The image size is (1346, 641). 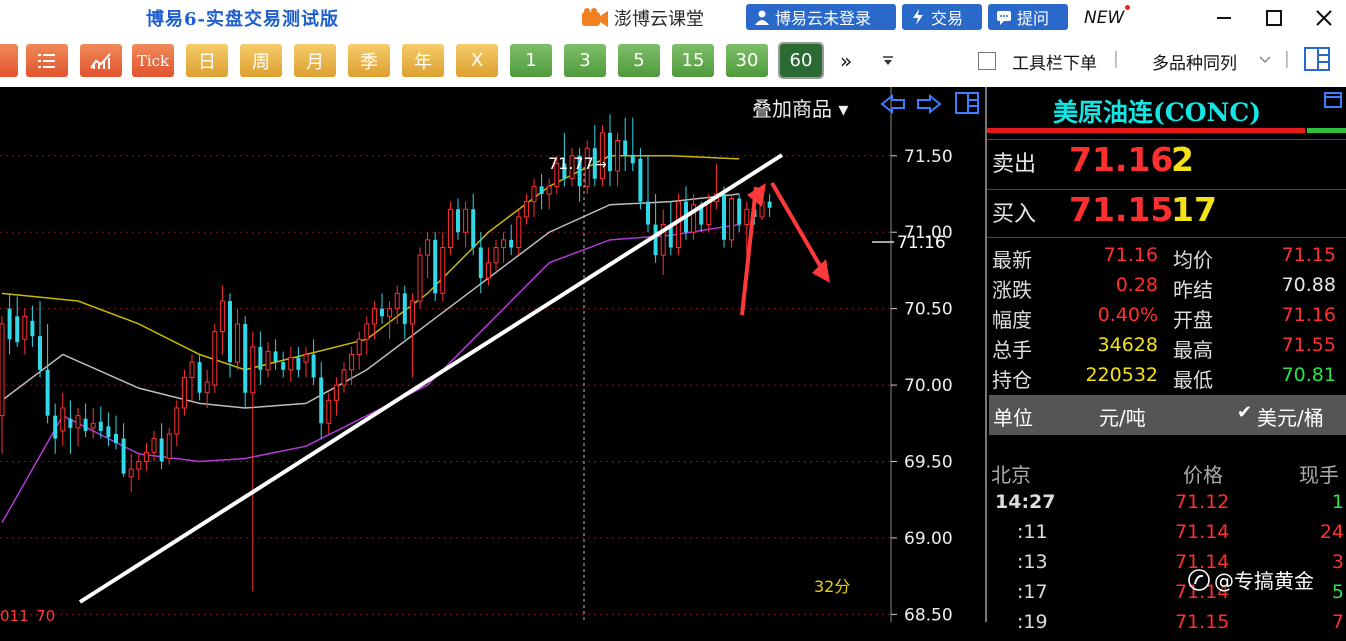 What do you see at coordinates (207, 60) in the screenshot?
I see `period-button-1: 日` at bounding box center [207, 60].